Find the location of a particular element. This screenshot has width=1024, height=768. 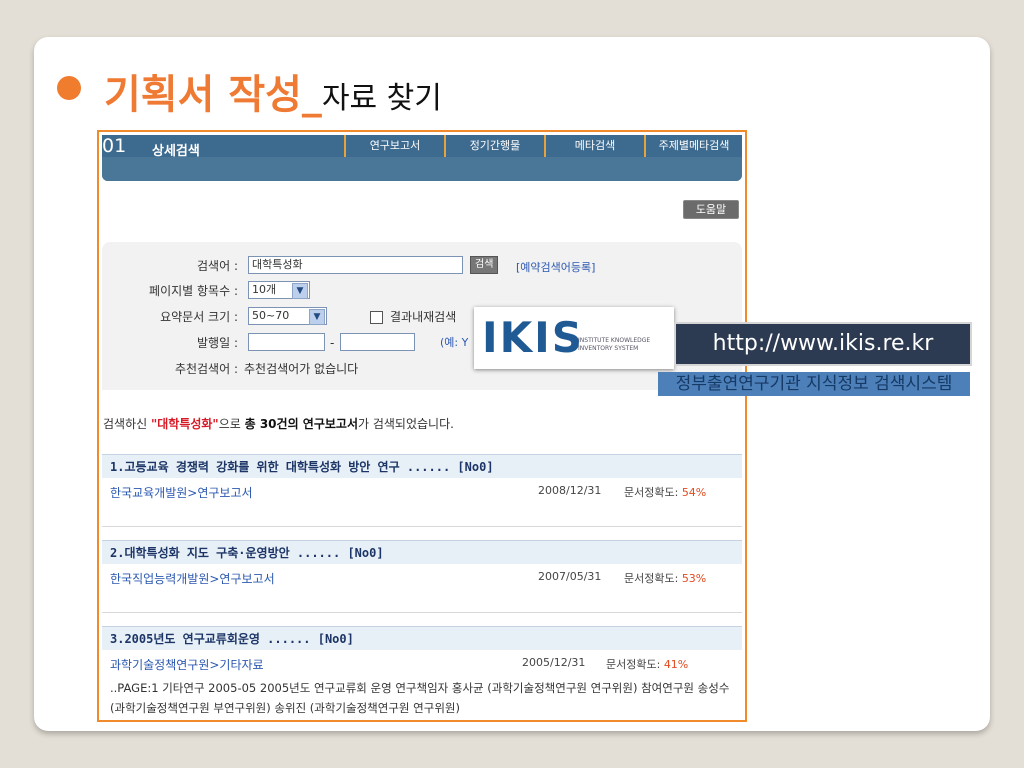

page-items-select: 10개 ▼ is located at coordinates (279, 290).